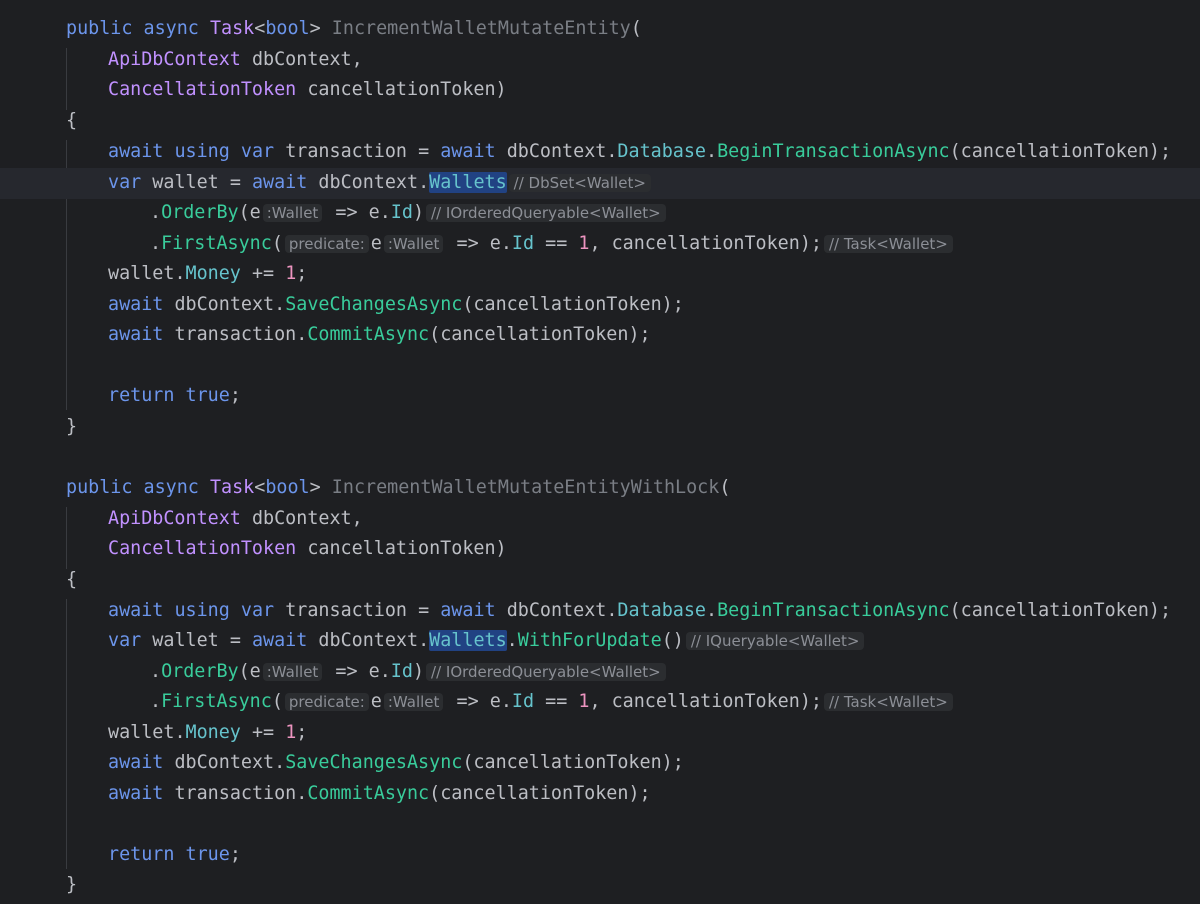 Image resolution: width=1200 pixels, height=904 pixels. I want to click on method-order-by: OrderBy, so click(200, 671).